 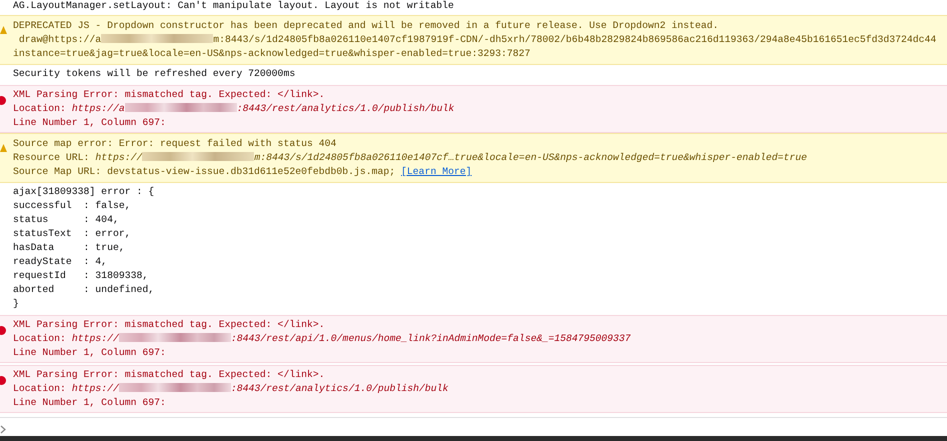 I want to click on console-text: aborted : undefined,, so click(x=84, y=290).